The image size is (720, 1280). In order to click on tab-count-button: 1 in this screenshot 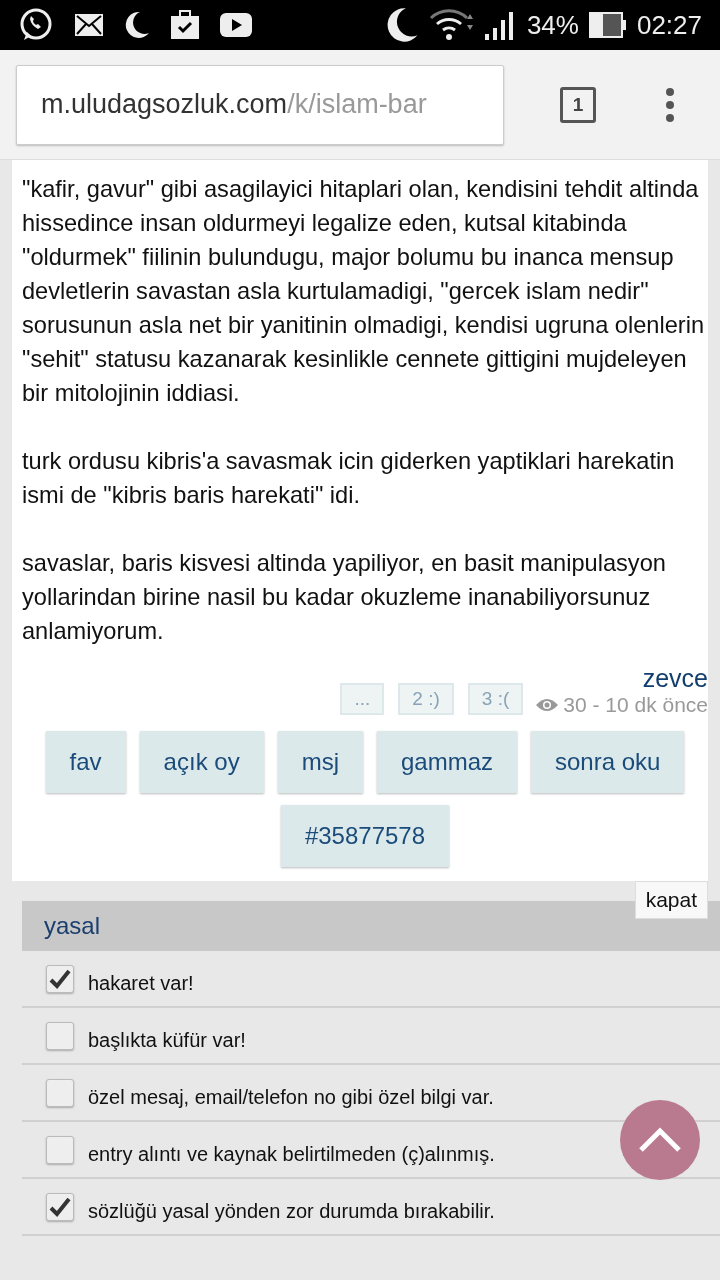, I will do `click(578, 104)`.